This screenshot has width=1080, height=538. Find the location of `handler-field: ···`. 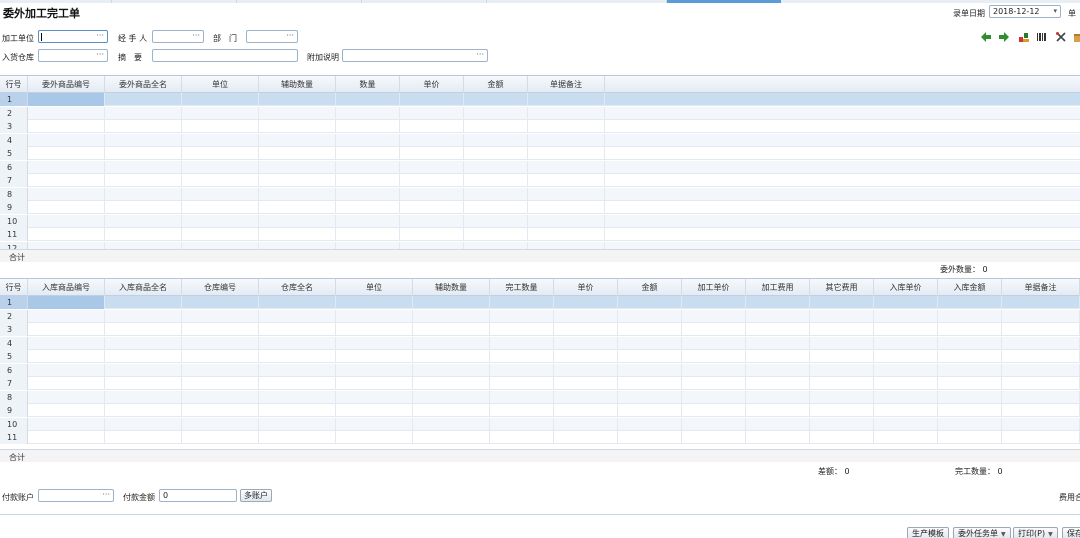

handler-field: ··· is located at coordinates (178, 36).